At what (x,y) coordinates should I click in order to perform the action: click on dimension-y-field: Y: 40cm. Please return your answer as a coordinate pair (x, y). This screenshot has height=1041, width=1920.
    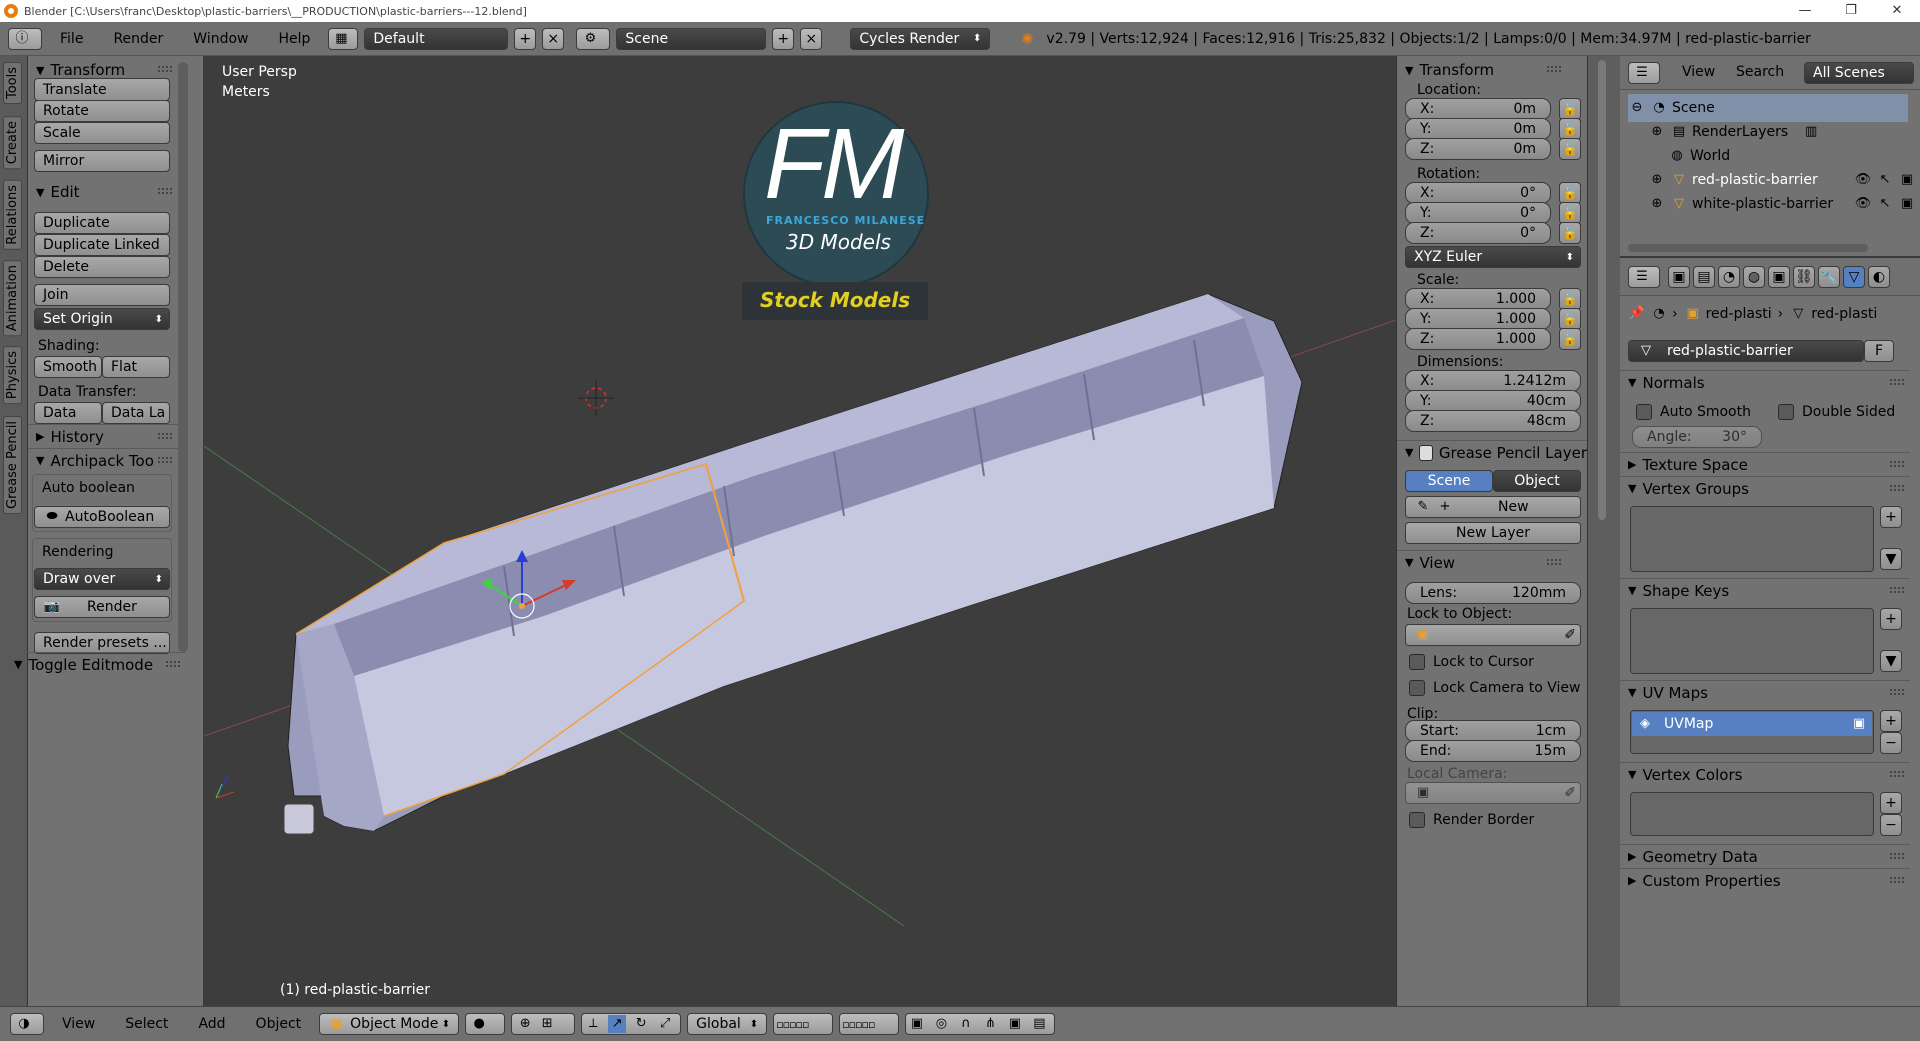
    Looking at the image, I should click on (1493, 401).